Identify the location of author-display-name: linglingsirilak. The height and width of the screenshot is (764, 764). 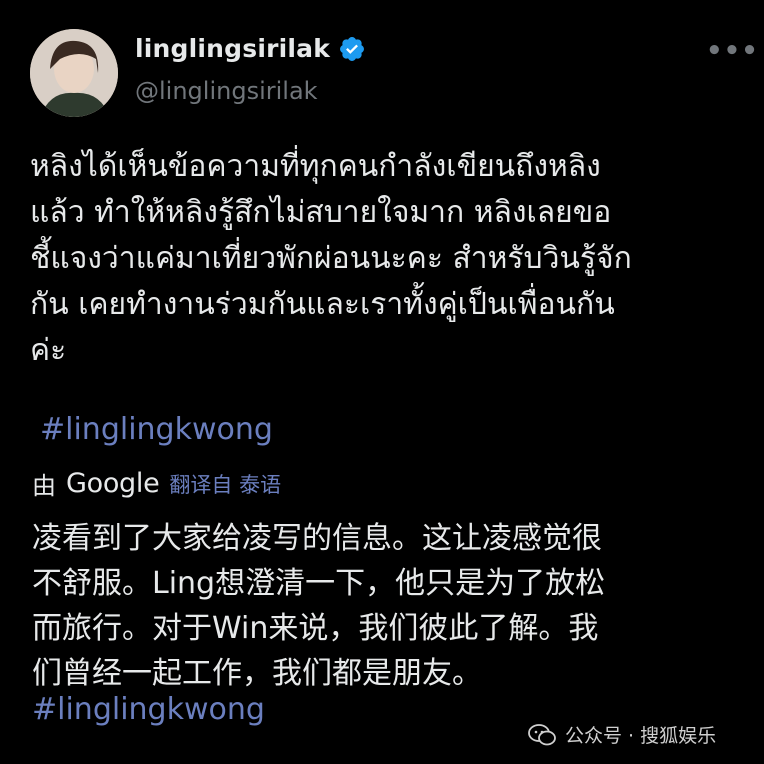
(232, 48).